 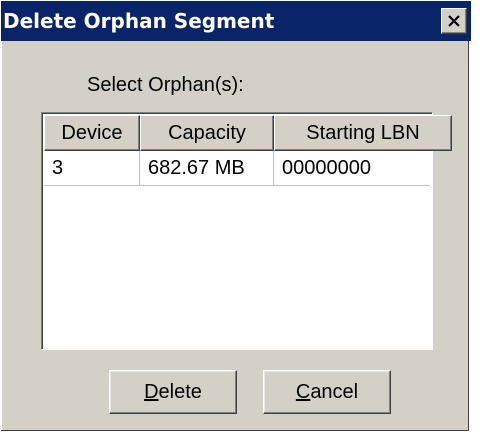 I want to click on close-button, so click(x=454, y=21).